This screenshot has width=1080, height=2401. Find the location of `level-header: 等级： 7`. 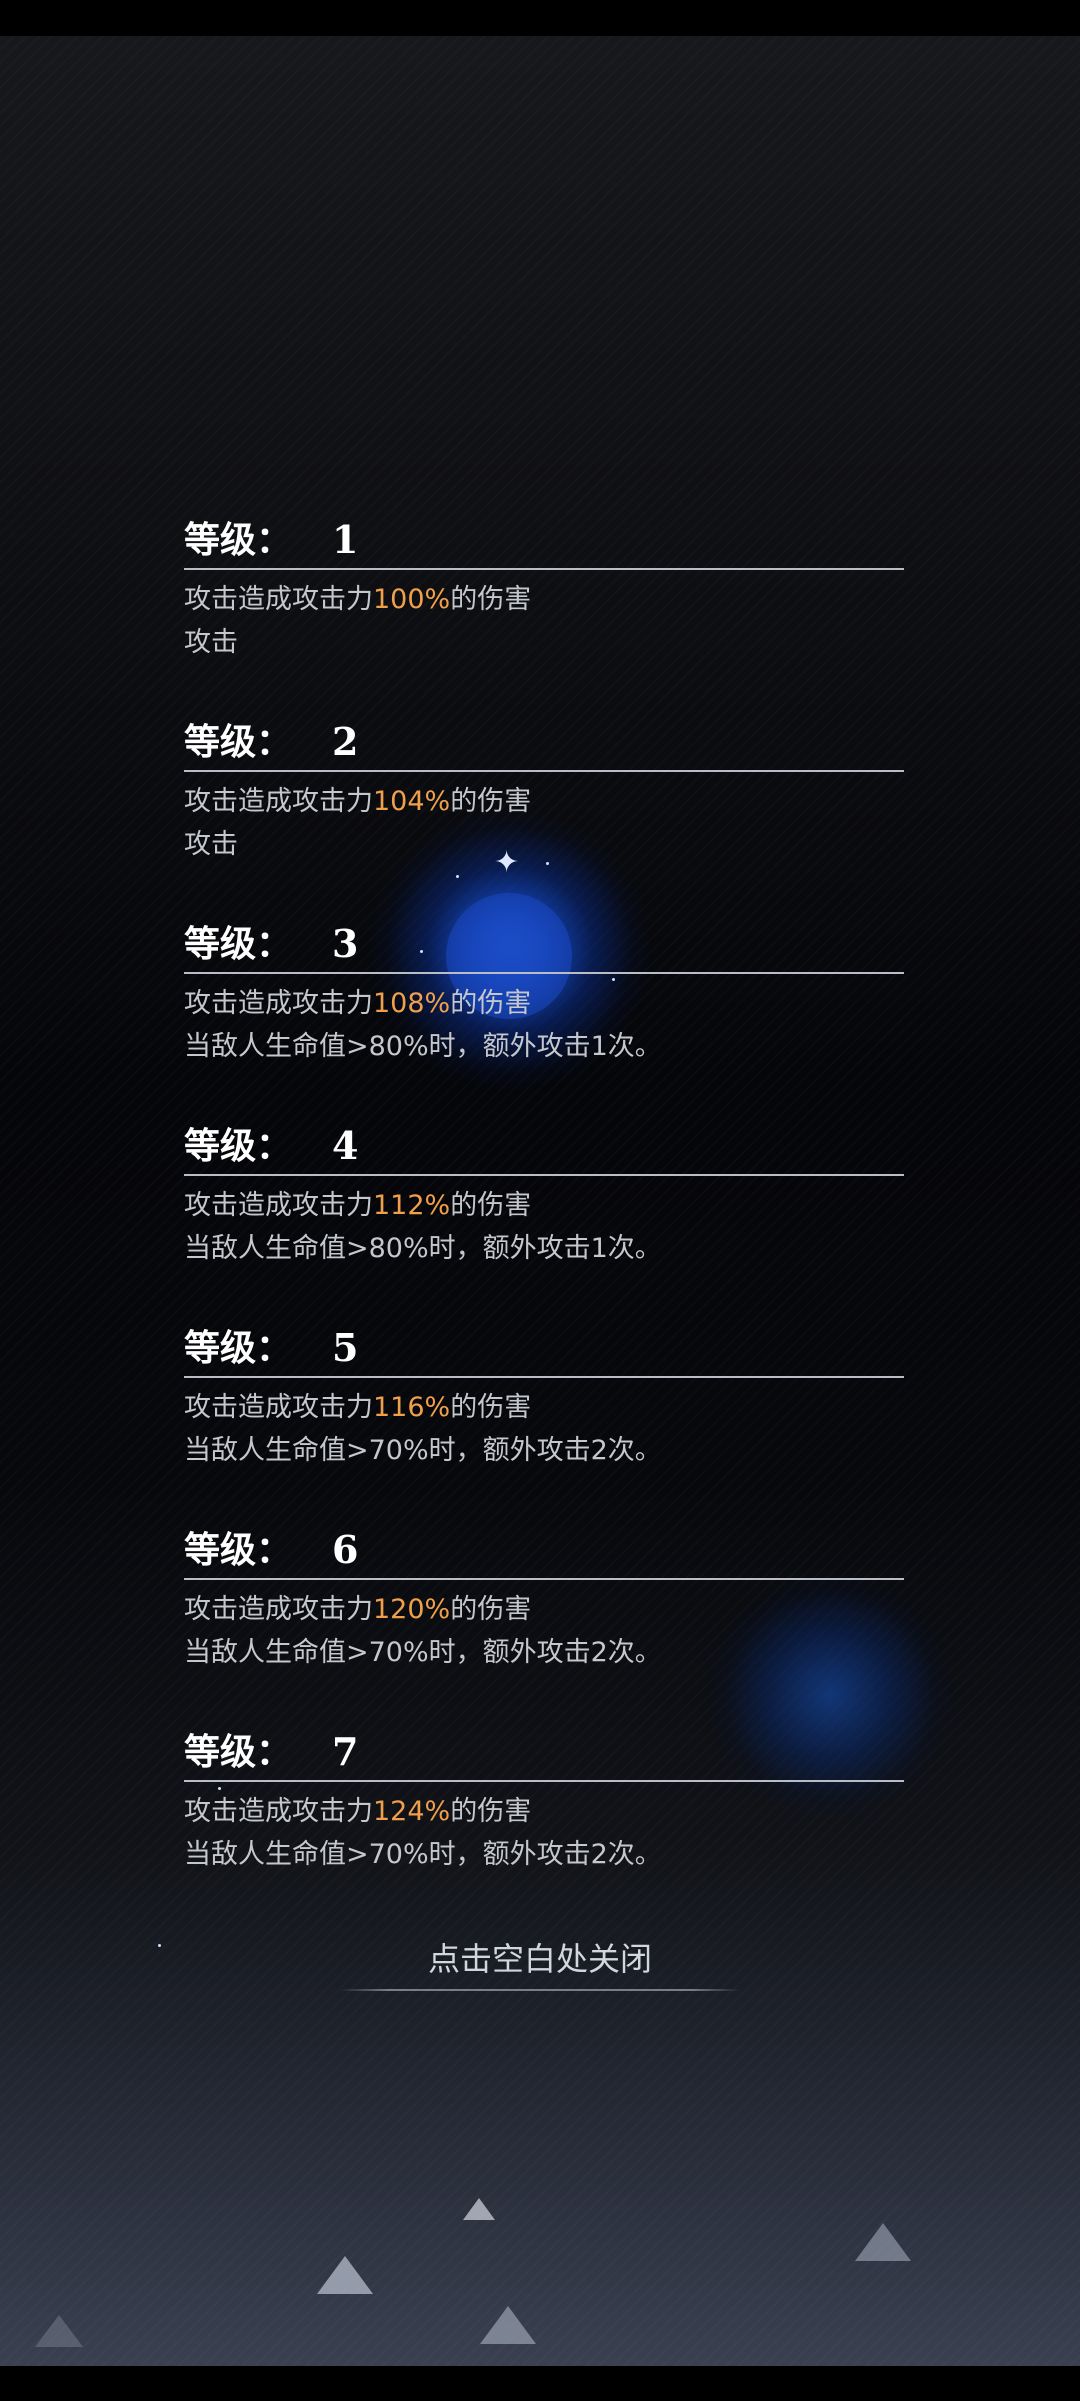

level-header: 等级： 7 is located at coordinates (544, 1752).